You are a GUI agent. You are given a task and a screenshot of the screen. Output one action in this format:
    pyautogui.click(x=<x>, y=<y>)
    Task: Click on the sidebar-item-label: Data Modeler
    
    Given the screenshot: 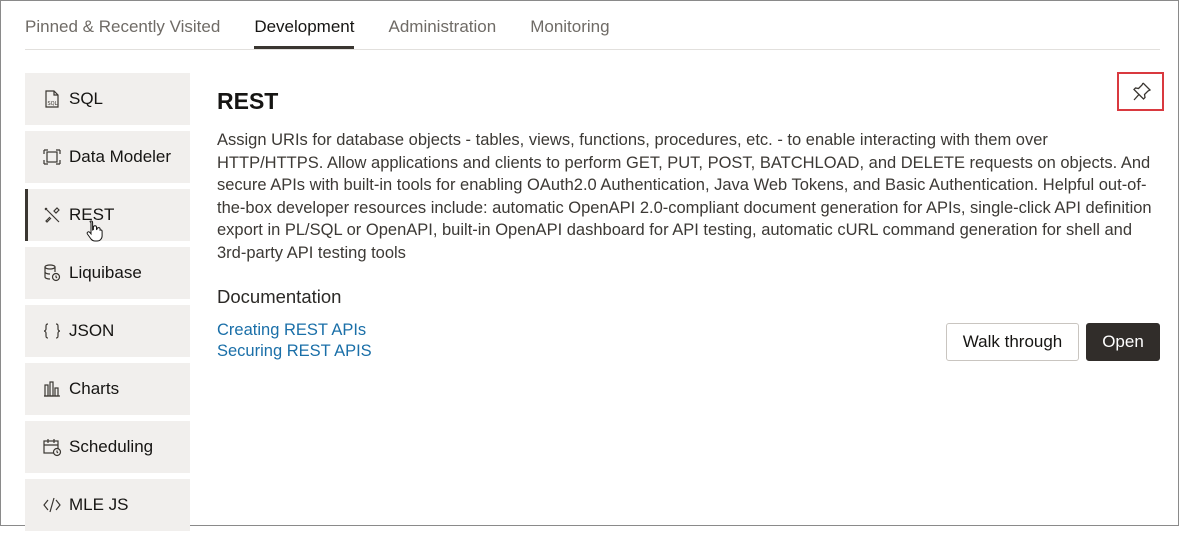 What is the action you would take?
    pyautogui.click(x=120, y=156)
    